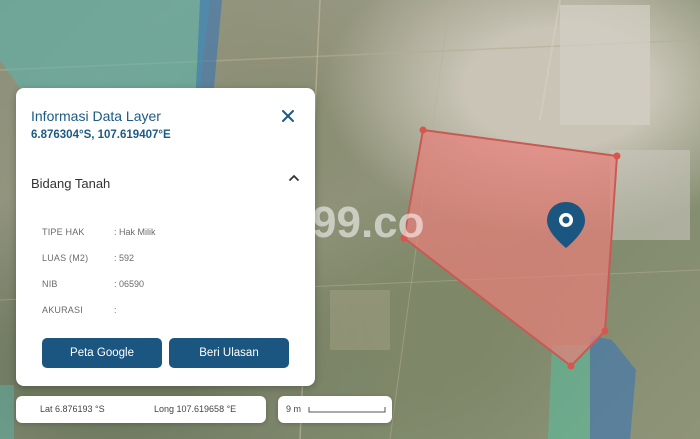  Describe the element at coordinates (613, 387) in the screenshot. I see `parcel-overlay-blue-right` at that location.